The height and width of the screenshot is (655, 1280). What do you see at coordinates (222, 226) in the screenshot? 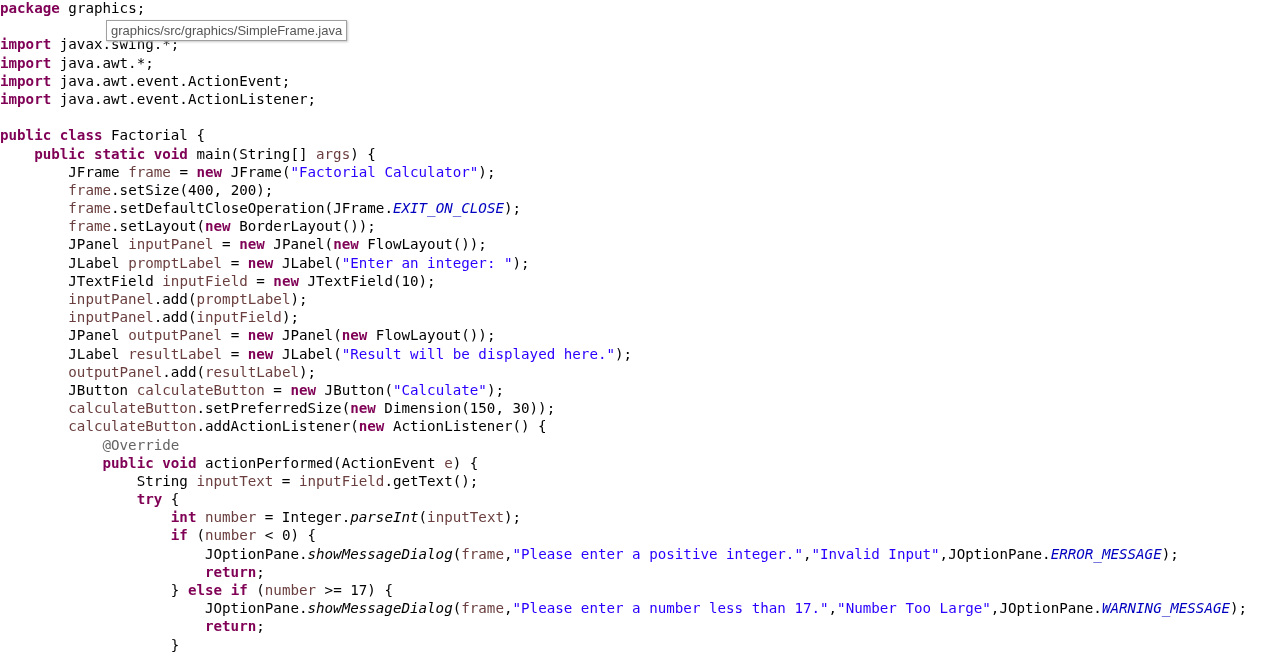
I see `code-line: frame.setLayout(new BorderLayout());` at bounding box center [222, 226].